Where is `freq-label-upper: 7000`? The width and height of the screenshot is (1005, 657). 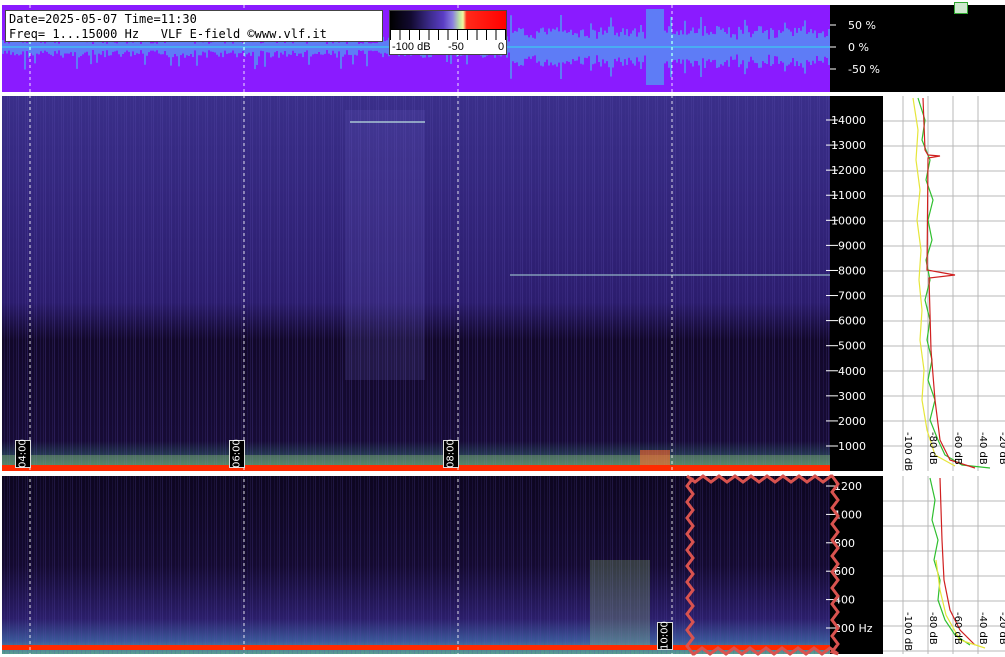
freq-label-upper: 7000 is located at coordinates (852, 296).